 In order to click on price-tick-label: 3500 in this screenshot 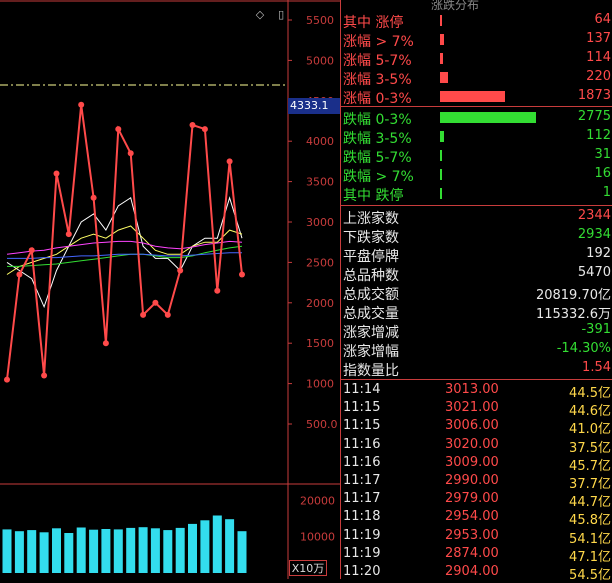, I will do `click(320, 182)`.